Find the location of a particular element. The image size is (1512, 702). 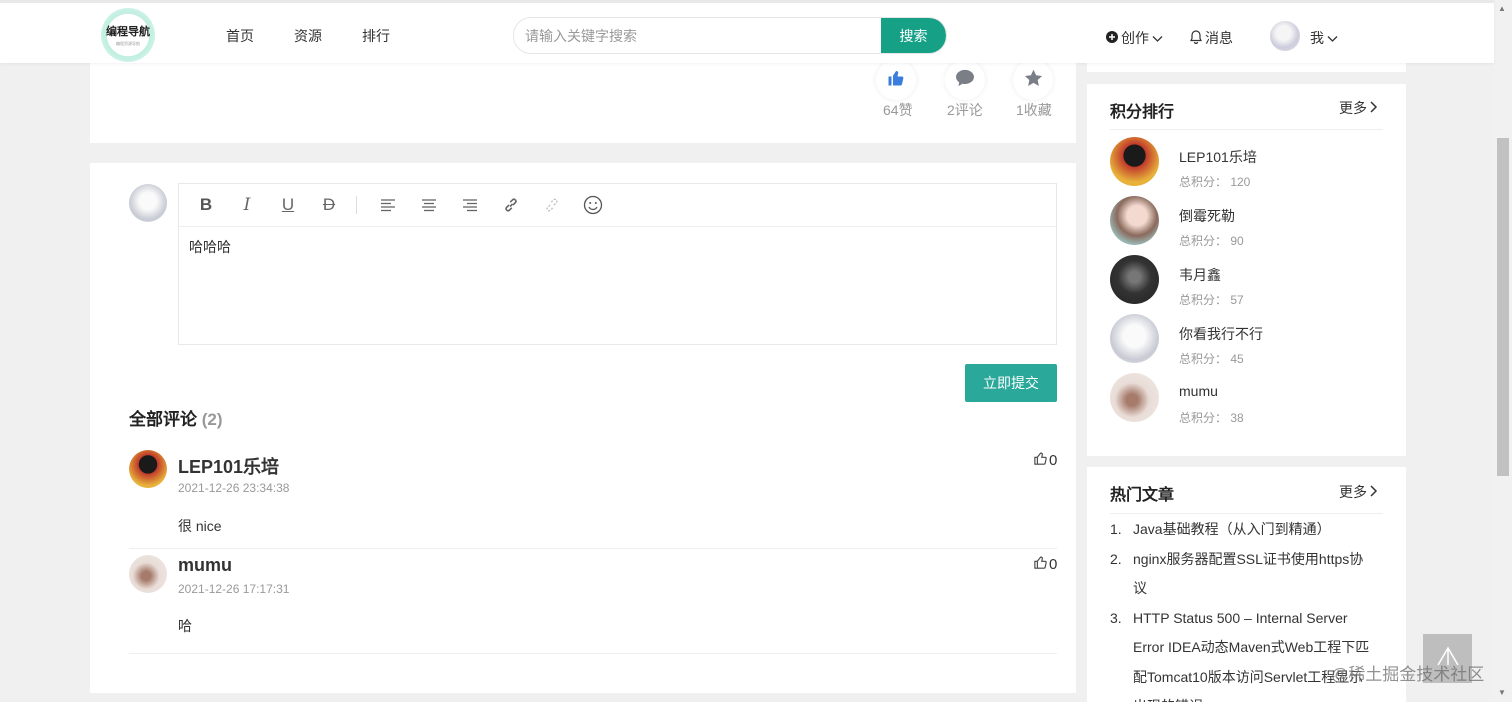

logo-subtext: 编程资源导航 is located at coordinates (128, 43).